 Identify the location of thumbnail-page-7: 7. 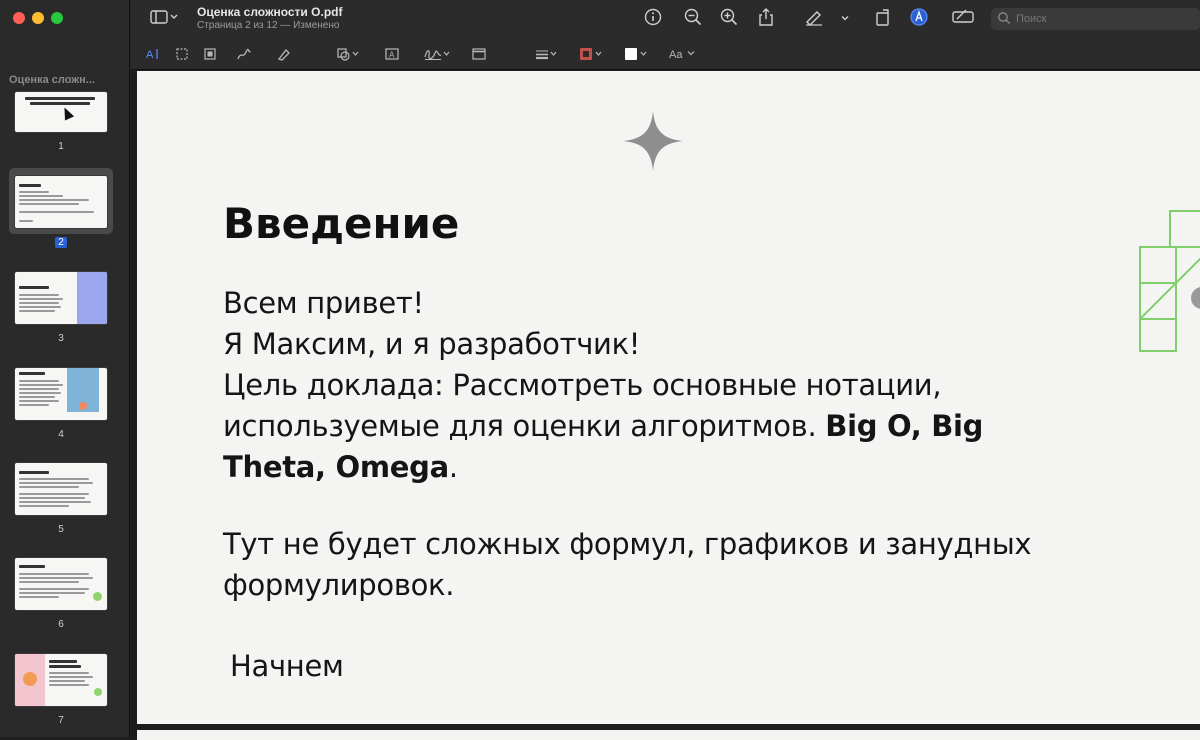
(61, 691).